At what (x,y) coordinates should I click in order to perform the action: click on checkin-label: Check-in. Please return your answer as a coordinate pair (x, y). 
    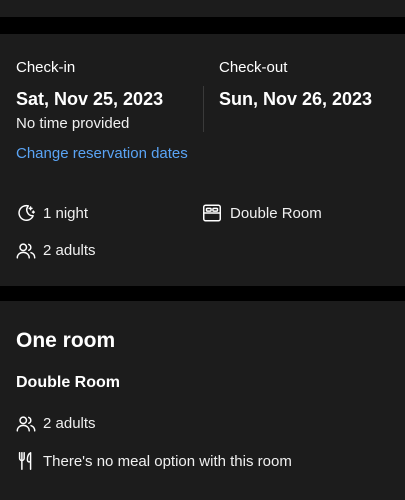
    Looking at the image, I should click on (46, 67).